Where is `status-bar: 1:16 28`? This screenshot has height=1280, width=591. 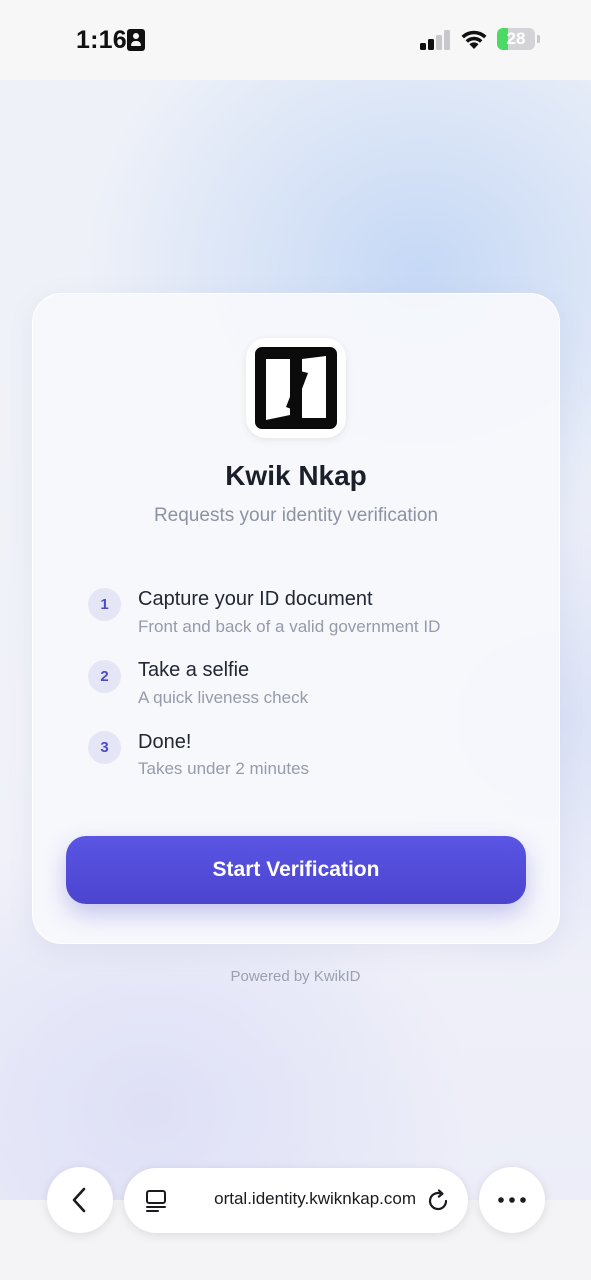
status-bar: 1:16 28 is located at coordinates (295, 40).